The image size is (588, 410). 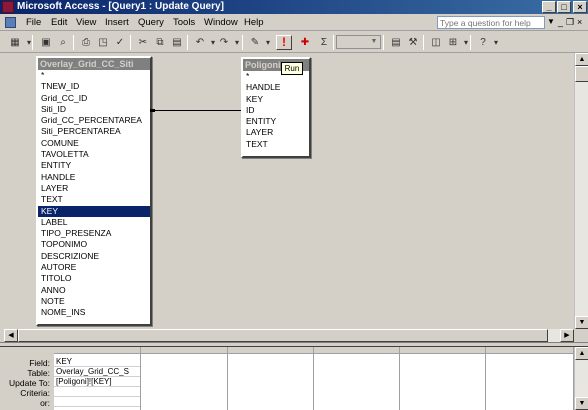 I want to click on access-app-icon, so click(x=8, y=7).